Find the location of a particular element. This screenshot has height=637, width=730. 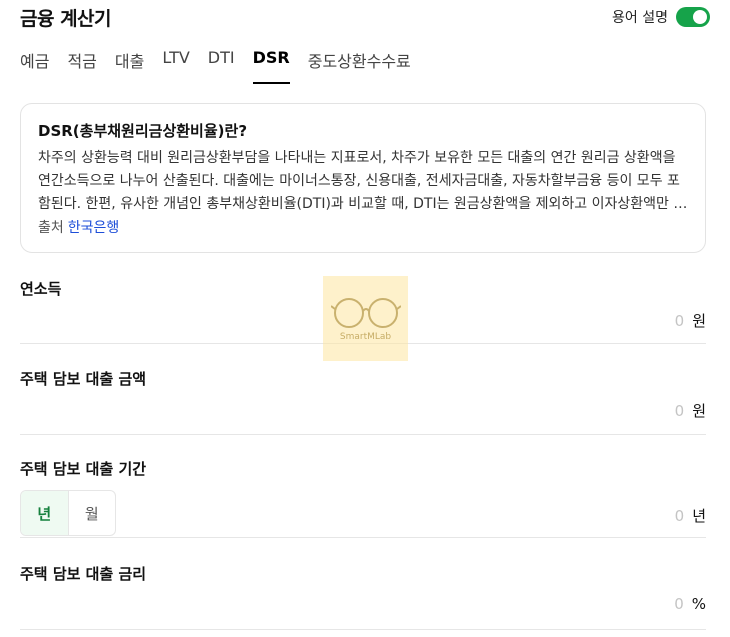

source-link: 한국은행 is located at coordinates (94, 228).